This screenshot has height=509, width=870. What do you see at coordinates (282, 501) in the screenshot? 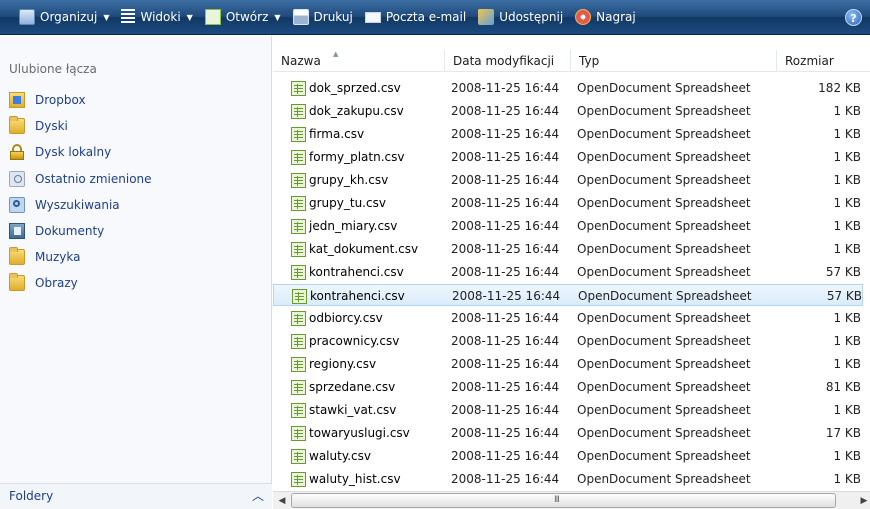
I see `scroll-left-icon: ◀` at bounding box center [282, 501].